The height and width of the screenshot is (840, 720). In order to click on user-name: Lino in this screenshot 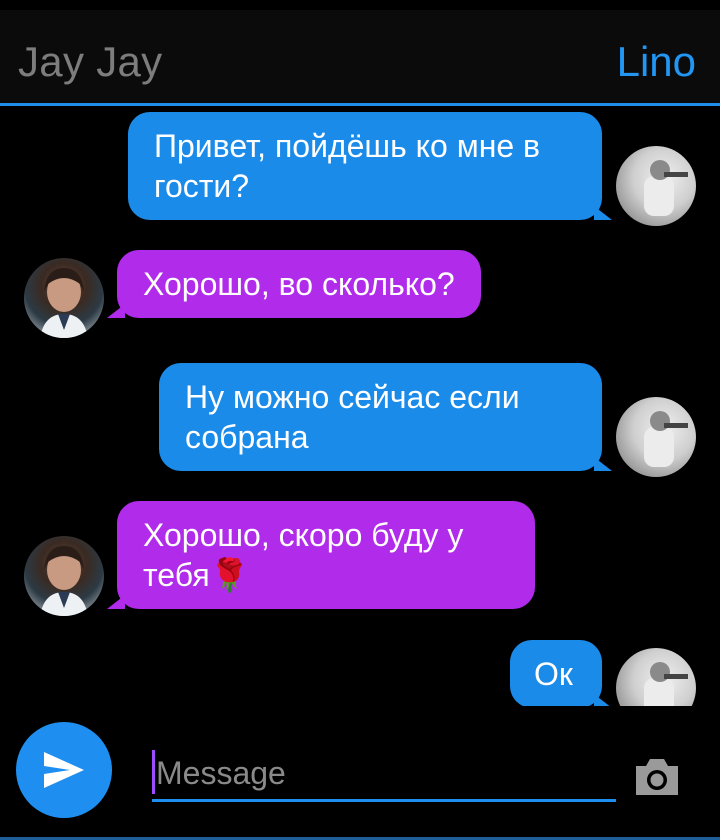, I will do `click(656, 62)`.